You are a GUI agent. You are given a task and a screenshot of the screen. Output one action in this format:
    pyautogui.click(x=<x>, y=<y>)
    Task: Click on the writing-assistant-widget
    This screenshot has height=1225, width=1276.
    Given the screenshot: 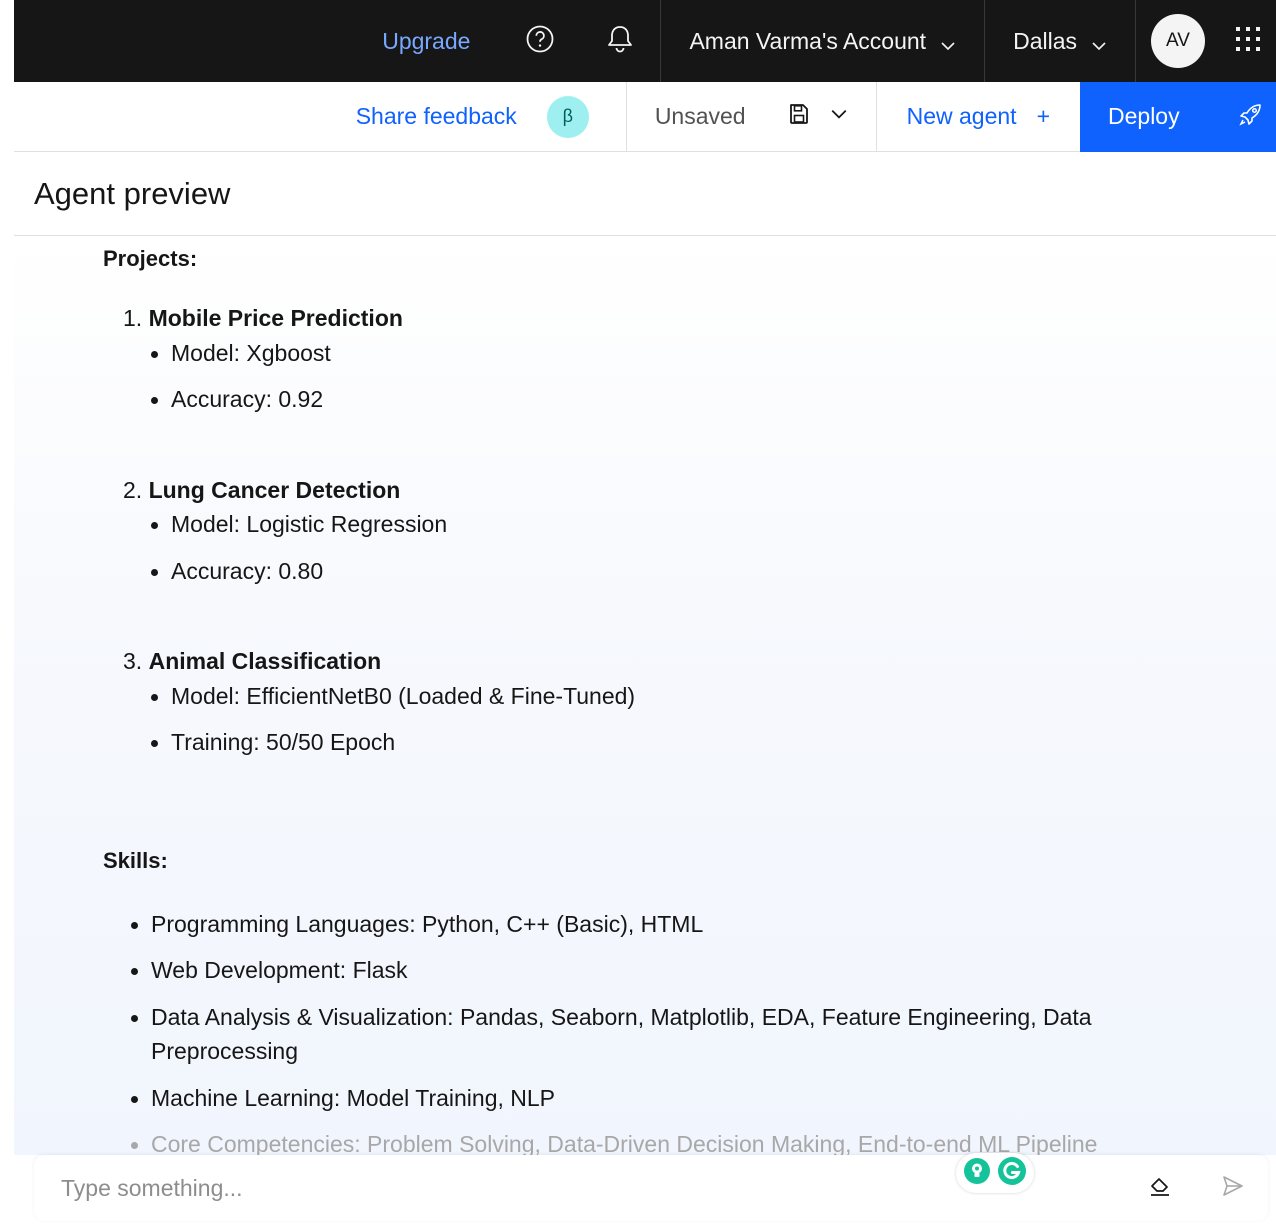 What is the action you would take?
    pyautogui.click(x=995, y=1173)
    